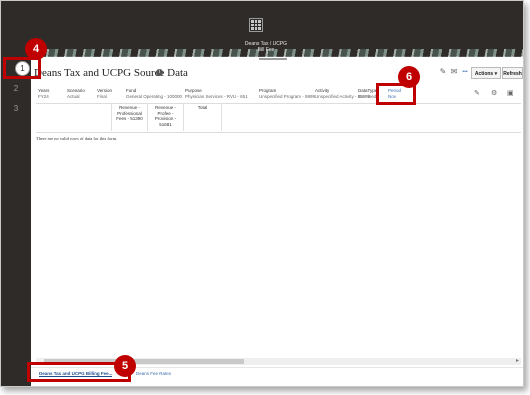 The width and height of the screenshot is (530, 395). What do you see at coordinates (153, 373) in the screenshot?
I see `tab-fee-rates: Deans Fee Rates` at bounding box center [153, 373].